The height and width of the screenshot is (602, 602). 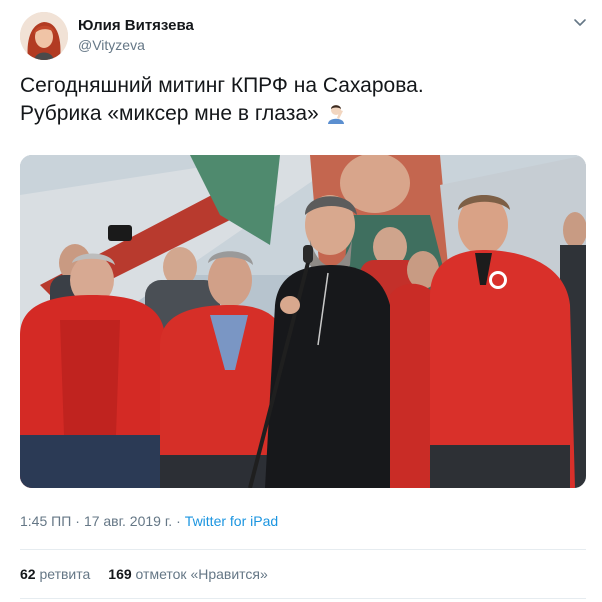 I want to click on tweet-text-line-2-text: Рубрика «миксер мне в глаза», so click(x=169, y=113).